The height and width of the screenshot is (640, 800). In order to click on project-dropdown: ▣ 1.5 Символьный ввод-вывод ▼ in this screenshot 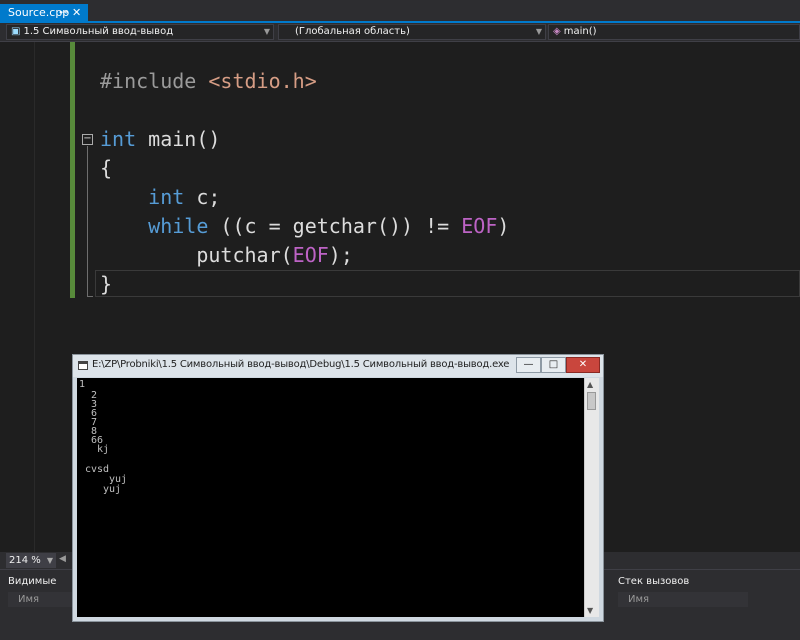, I will do `click(140, 32)`.